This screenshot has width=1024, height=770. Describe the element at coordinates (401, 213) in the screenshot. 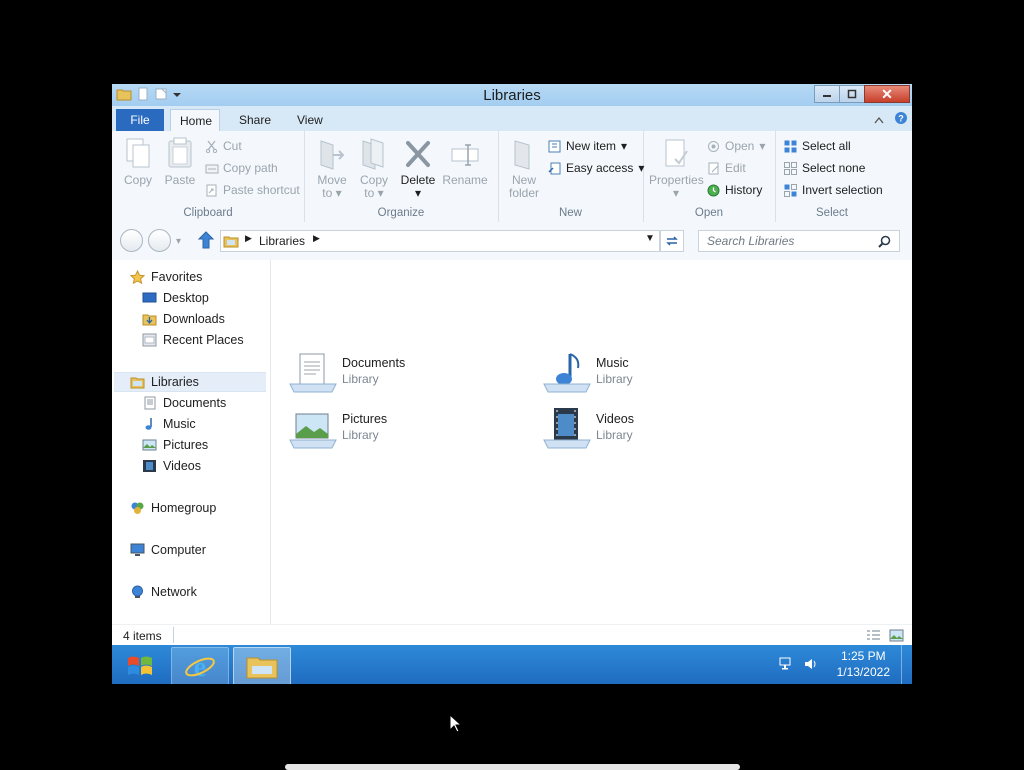

I see `organize-group-label: Organize` at that location.